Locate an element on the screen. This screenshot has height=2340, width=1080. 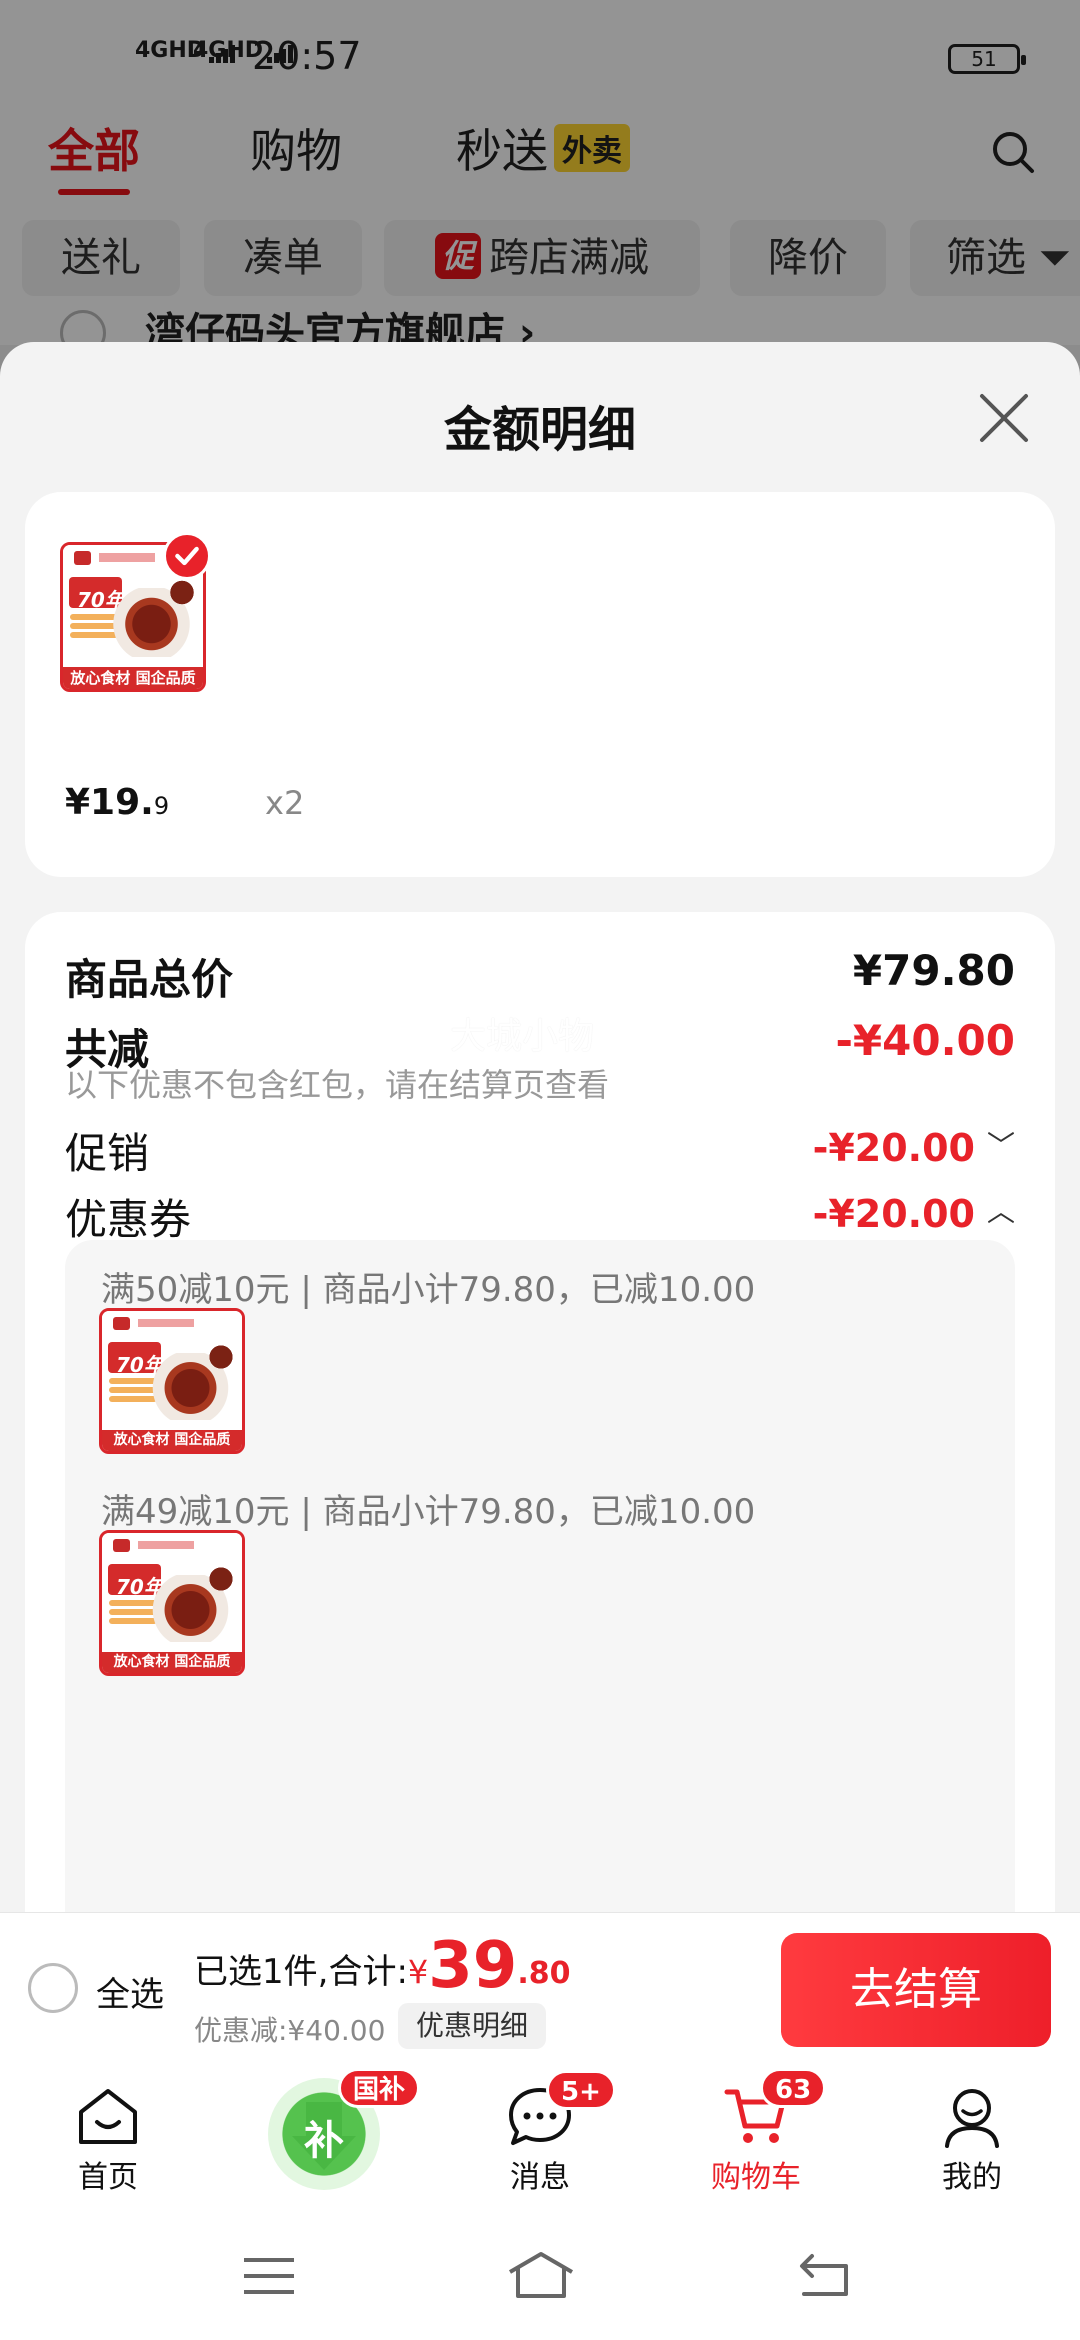
coupon-product-thumbnail-2: 70年 放心食材 国企品质 is located at coordinates (172, 1603).